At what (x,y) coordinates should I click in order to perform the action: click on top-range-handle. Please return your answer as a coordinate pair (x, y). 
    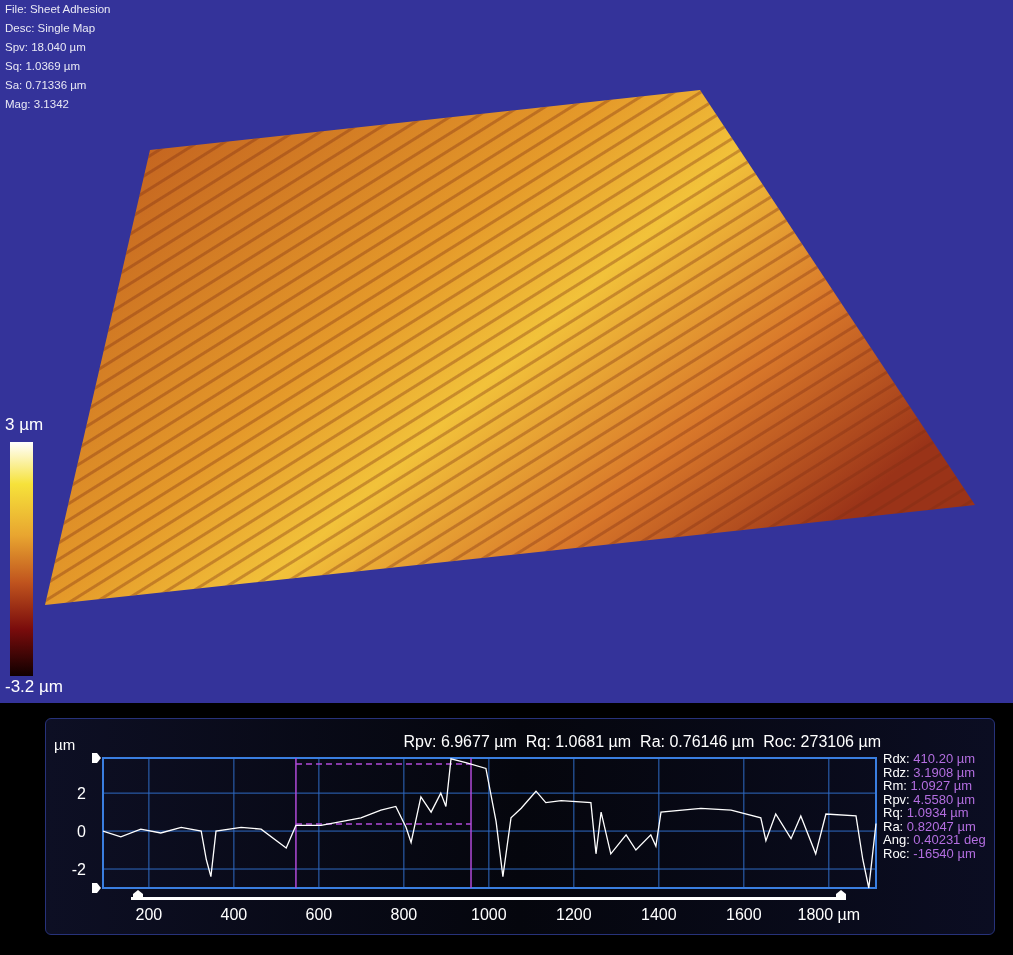
    Looking at the image, I should click on (96, 758).